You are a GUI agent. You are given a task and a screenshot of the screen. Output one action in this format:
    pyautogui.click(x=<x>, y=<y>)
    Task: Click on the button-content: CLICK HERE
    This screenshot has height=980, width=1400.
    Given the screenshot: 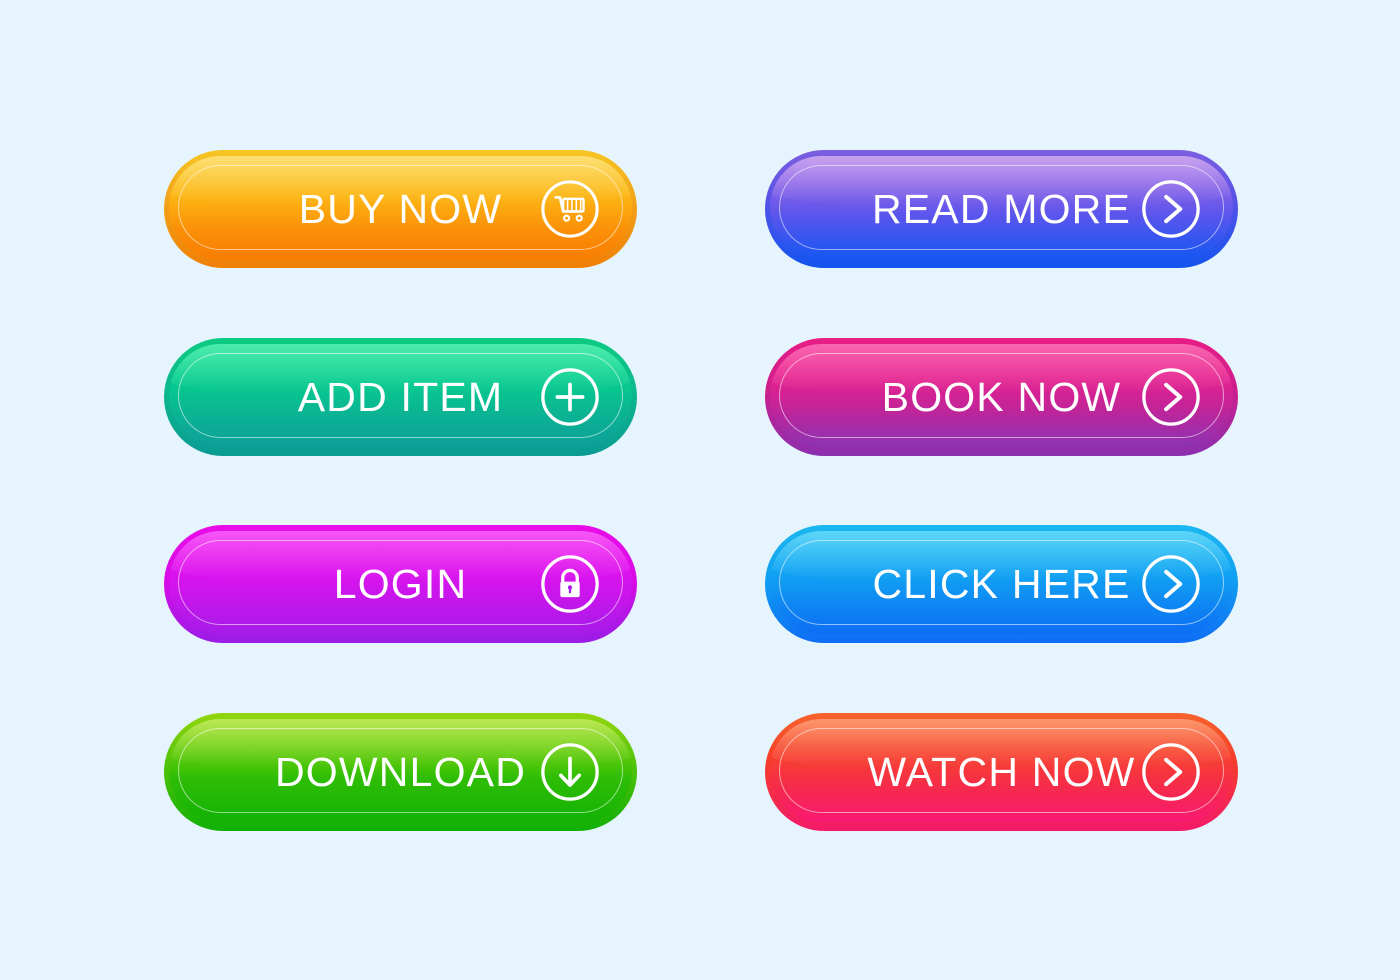 What is the action you would take?
    pyautogui.click(x=1001, y=584)
    